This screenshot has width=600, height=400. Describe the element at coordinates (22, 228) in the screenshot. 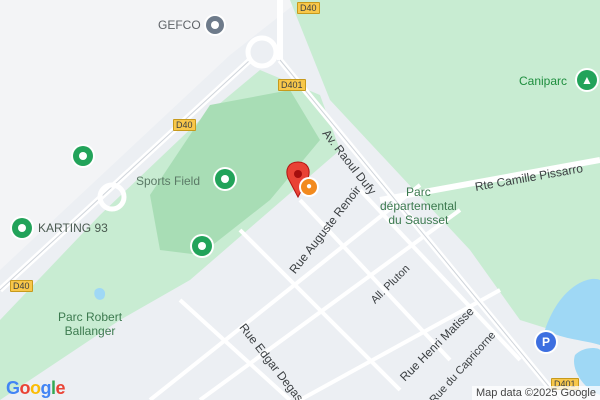

I see `karting-pin-icon` at that location.